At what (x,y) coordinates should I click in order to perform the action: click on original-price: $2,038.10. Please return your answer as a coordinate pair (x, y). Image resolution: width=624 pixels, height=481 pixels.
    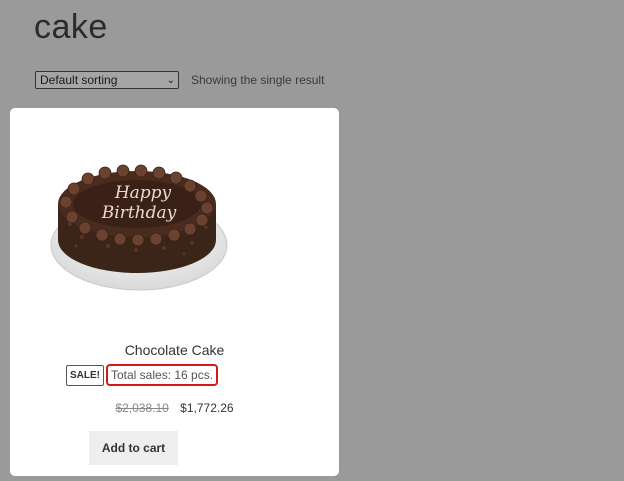
    Looking at the image, I should click on (142, 408).